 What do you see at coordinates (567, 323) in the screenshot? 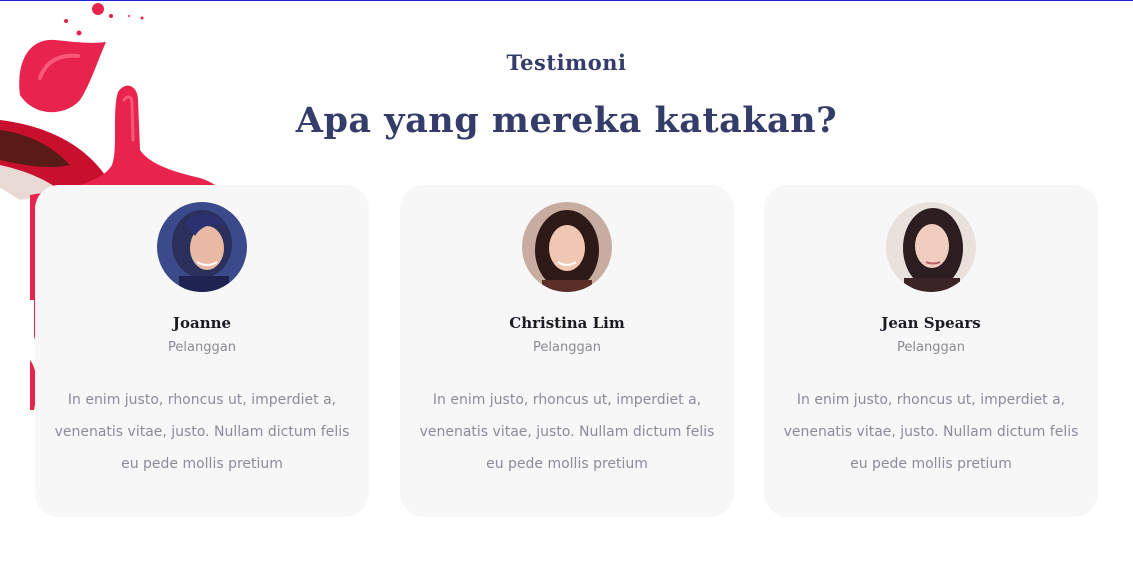
I see `testimonial-name: Christina Lim` at bounding box center [567, 323].